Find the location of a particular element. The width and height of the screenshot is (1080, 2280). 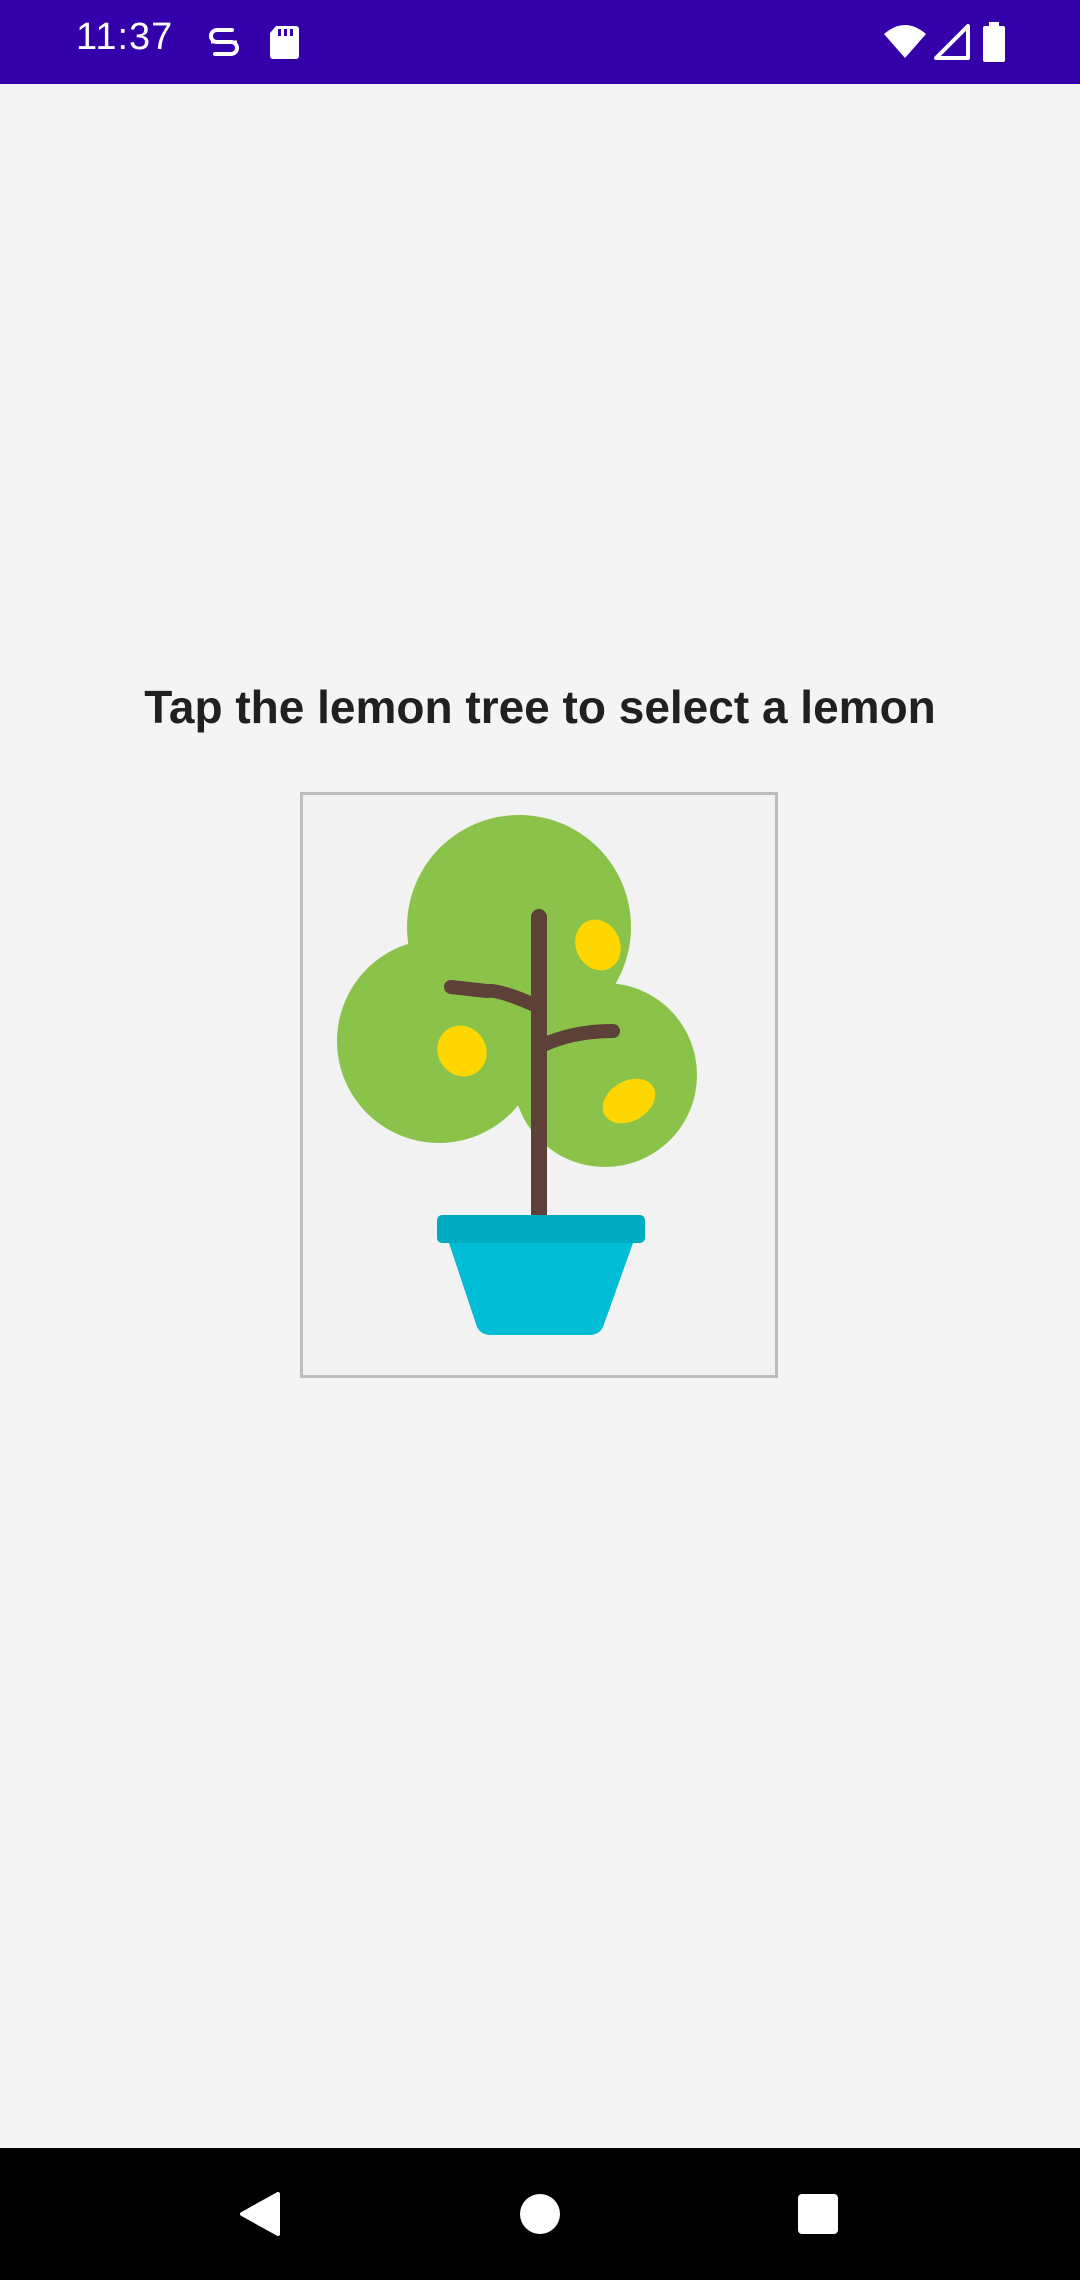

status-time: 11:37 is located at coordinates (125, 37).